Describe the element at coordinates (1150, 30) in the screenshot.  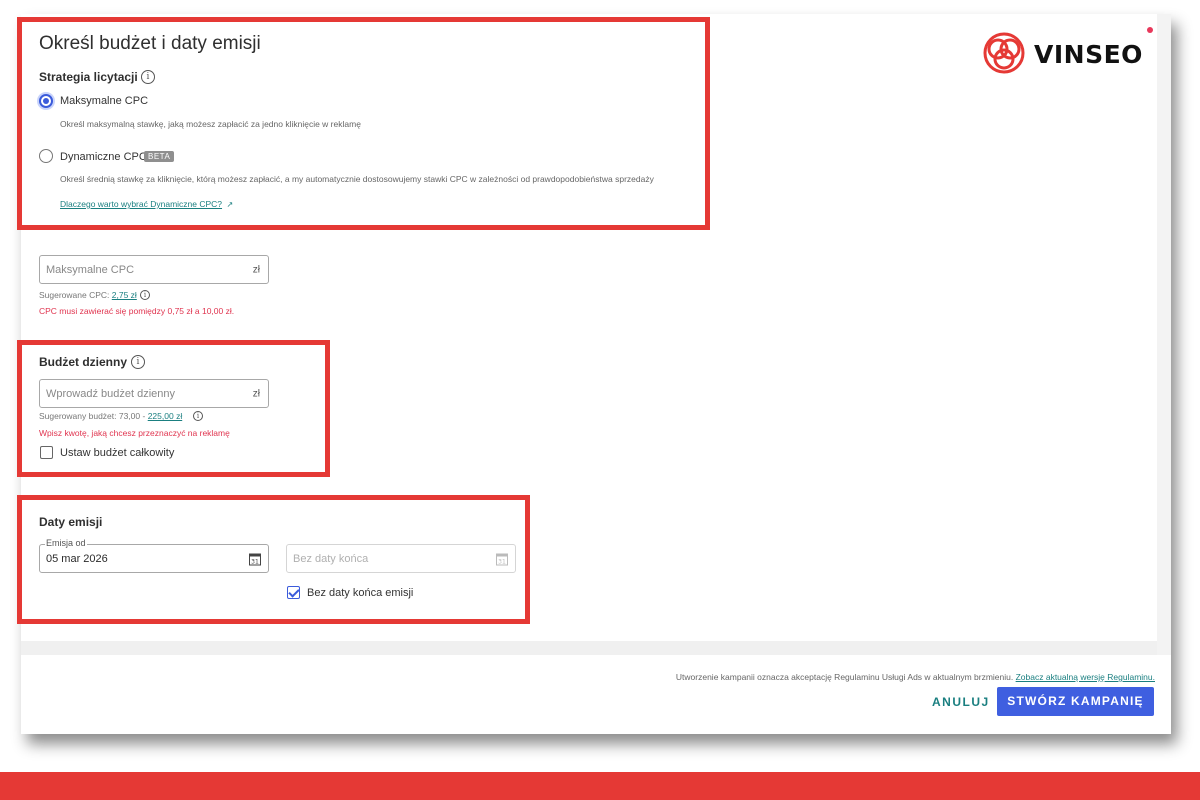
I see `logo-dot` at that location.